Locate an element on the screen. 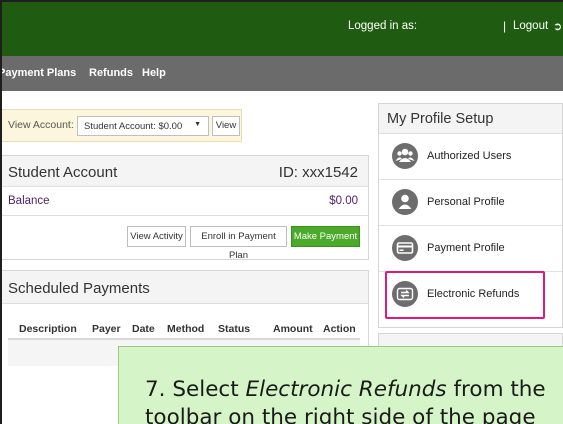 This screenshot has height=424, width=563. balance-label: Balance is located at coordinates (29, 201).